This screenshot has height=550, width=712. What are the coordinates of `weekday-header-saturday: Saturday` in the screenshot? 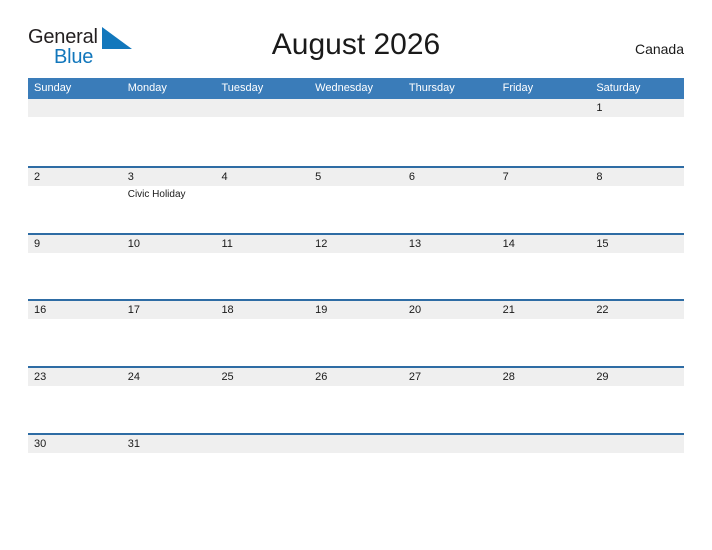 It's located at (618, 88).